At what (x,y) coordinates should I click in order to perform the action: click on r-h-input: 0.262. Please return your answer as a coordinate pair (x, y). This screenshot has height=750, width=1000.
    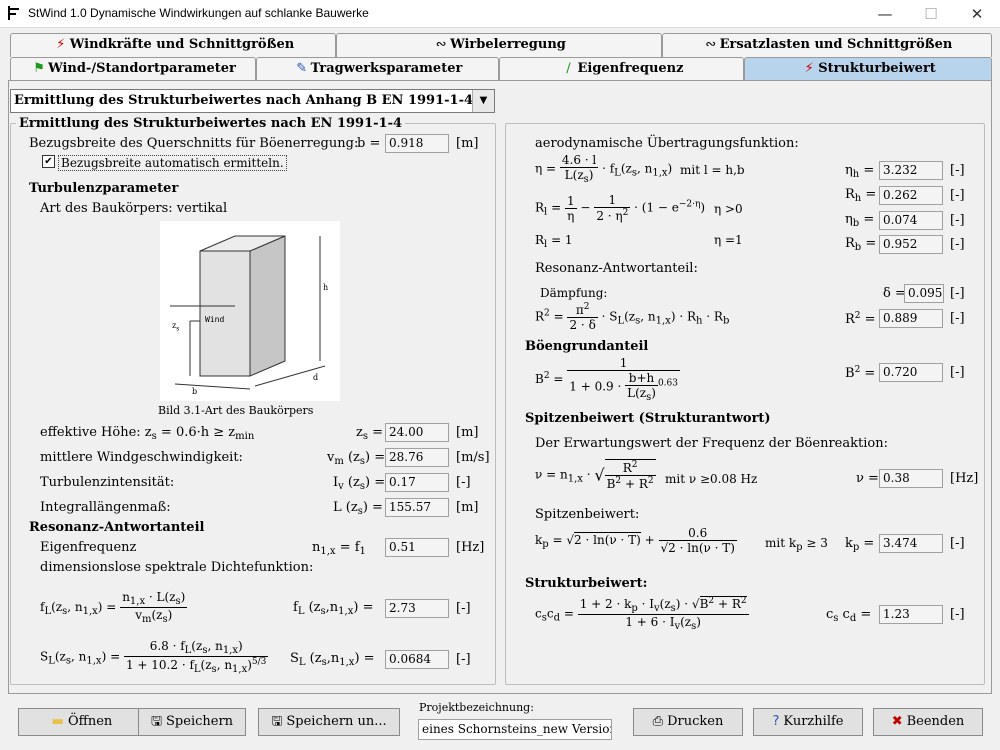
    Looking at the image, I should click on (911, 195).